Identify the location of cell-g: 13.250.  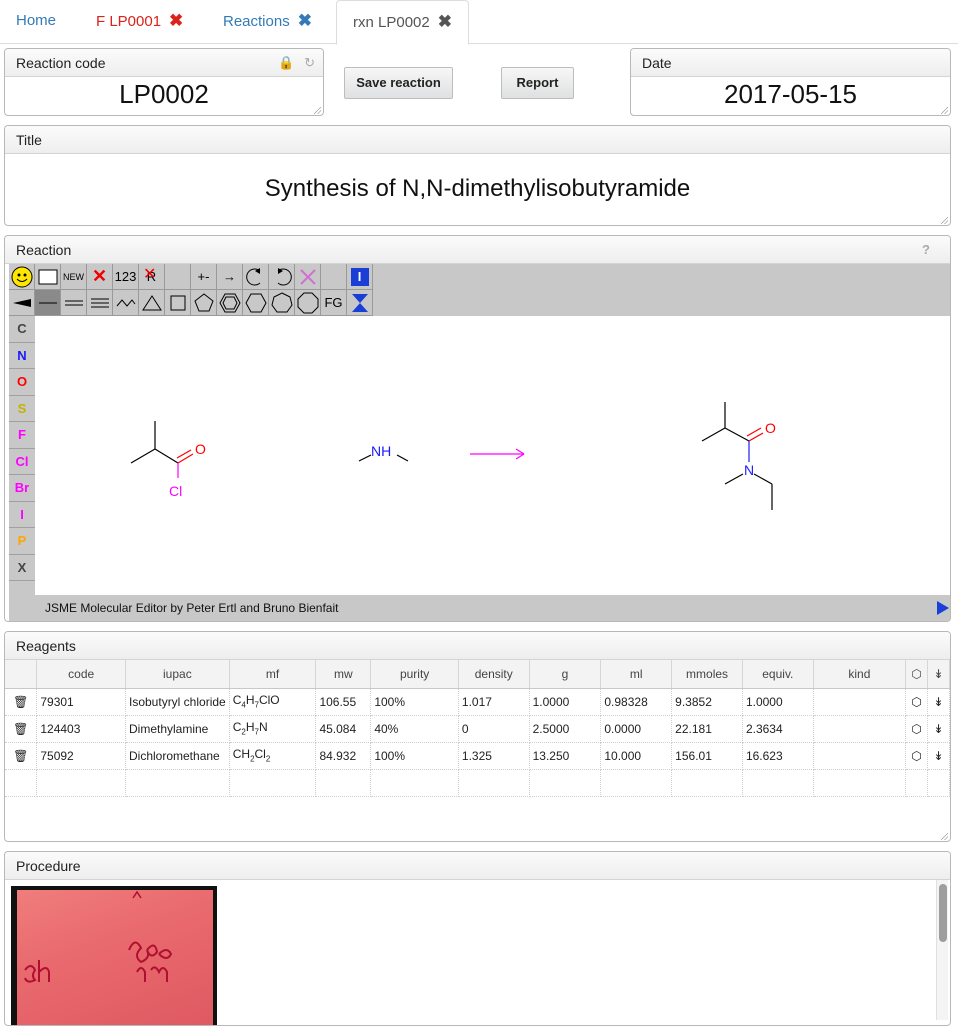
(565, 756).